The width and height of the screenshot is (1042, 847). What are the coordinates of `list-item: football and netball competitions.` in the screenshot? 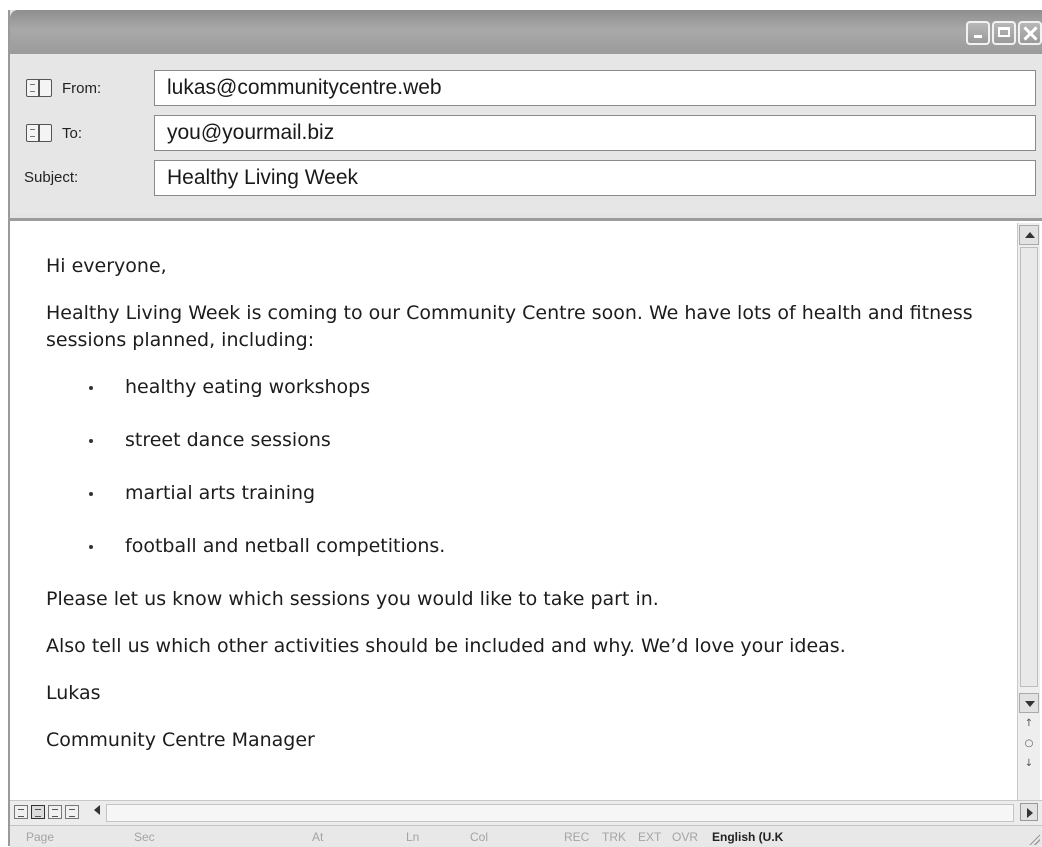 It's located at (524, 546).